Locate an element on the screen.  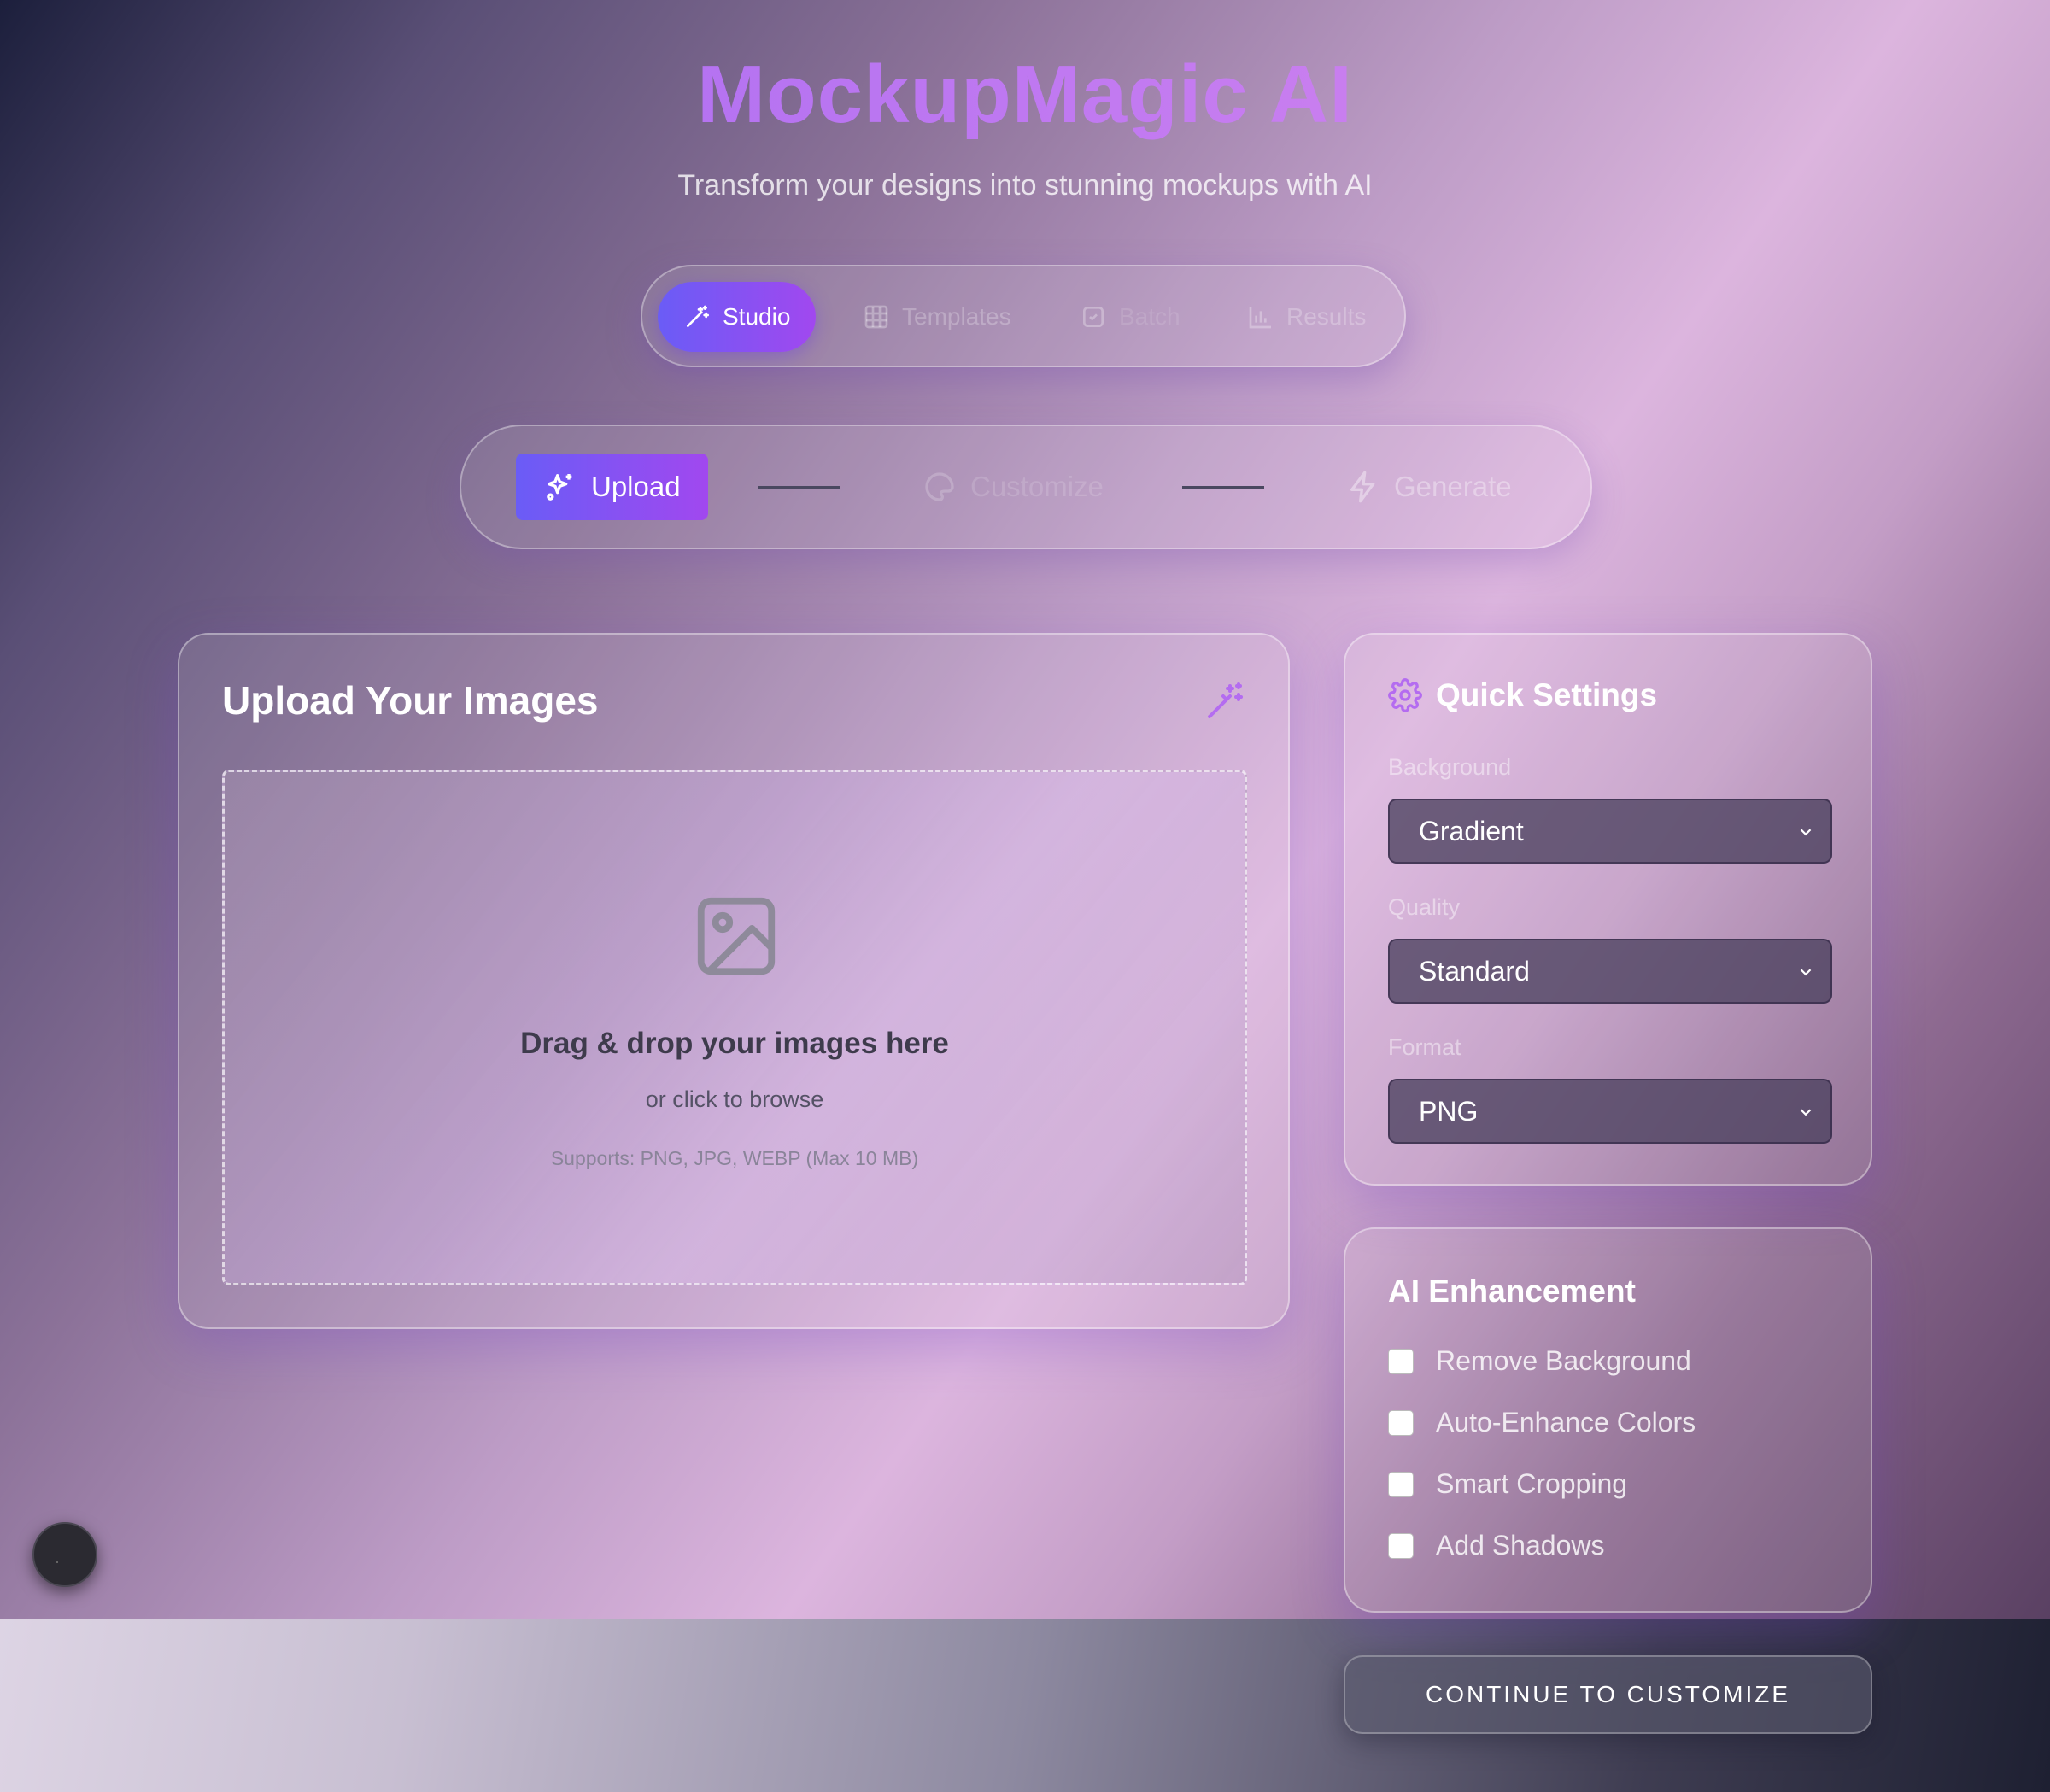
option-auto-enhance-colors: Auto-Enhance Colors is located at coordinates (1542, 1422).